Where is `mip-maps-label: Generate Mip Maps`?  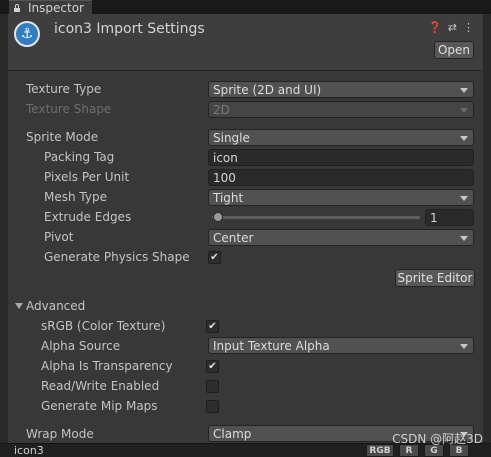
mip-maps-label: Generate Mip Maps is located at coordinates (99, 406).